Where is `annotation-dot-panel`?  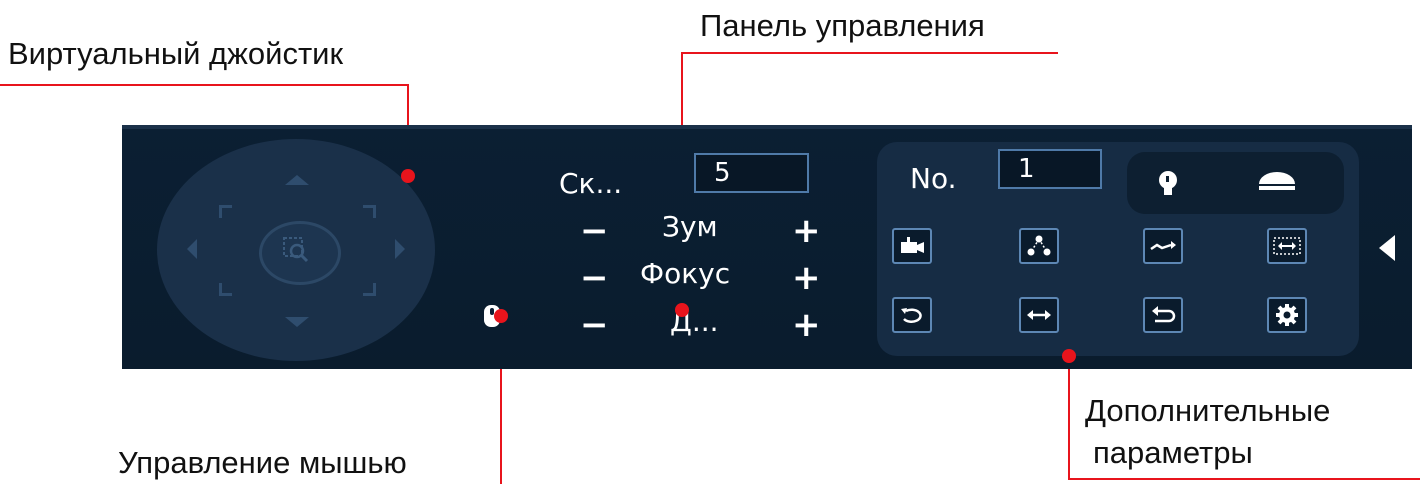
annotation-dot-panel is located at coordinates (682, 310).